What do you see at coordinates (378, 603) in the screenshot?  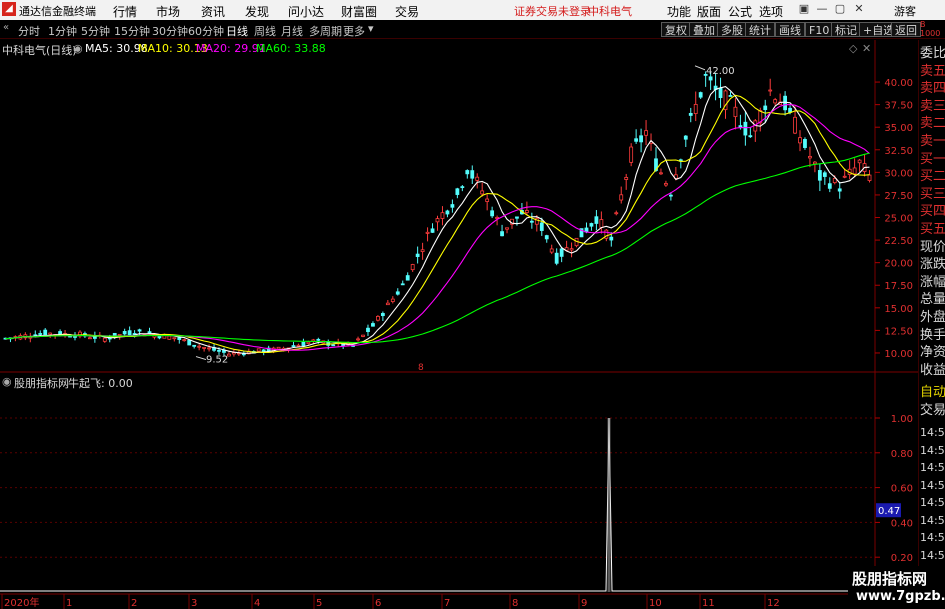 I see `x-axis-label: 6` at bounding box center [378, 603].